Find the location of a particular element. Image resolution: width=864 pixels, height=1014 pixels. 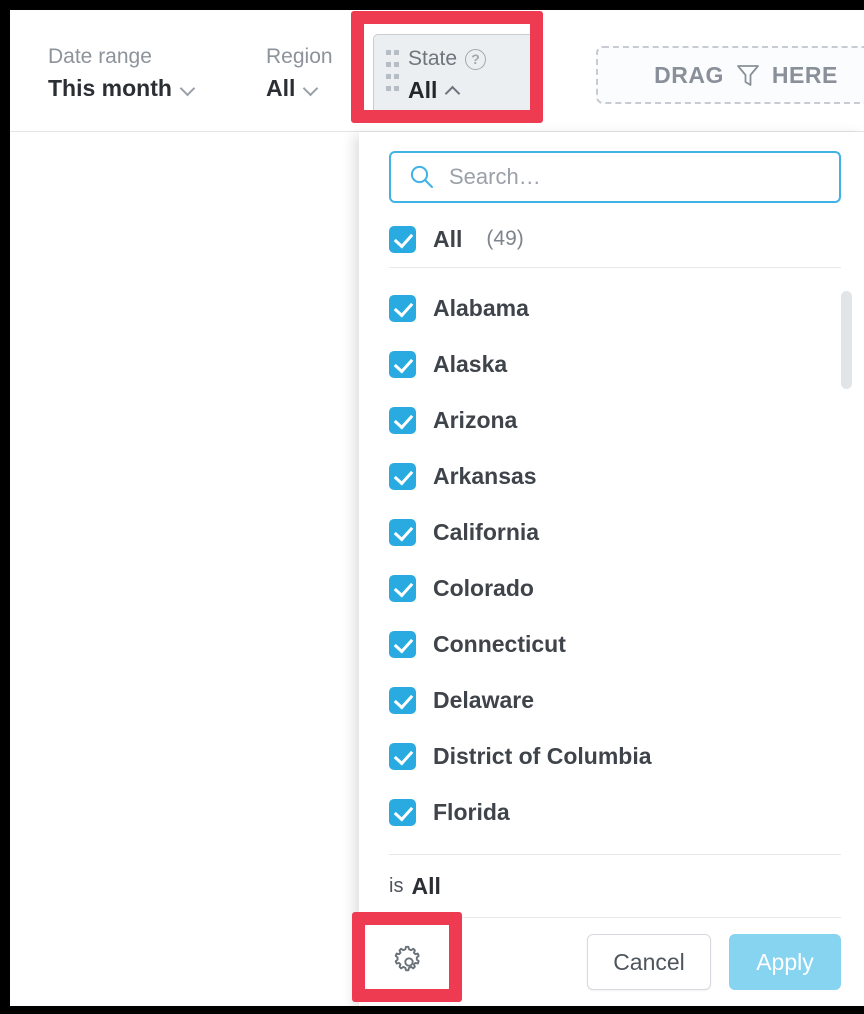

list-item: California is located at coordinates (615, 532).